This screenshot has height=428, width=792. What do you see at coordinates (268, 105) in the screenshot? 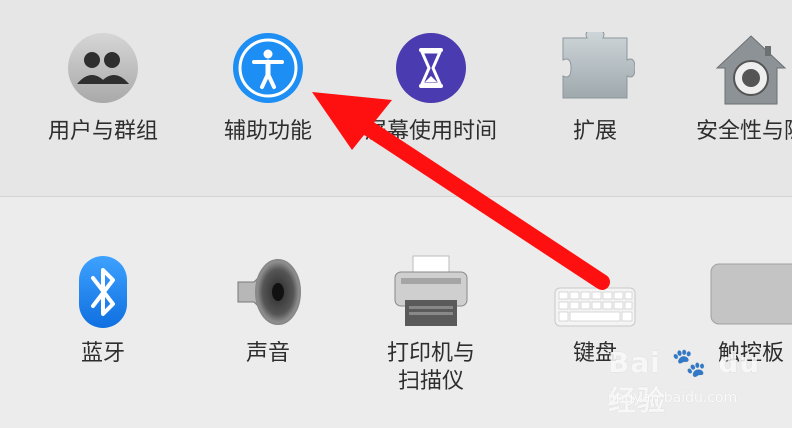
I see `pref-accessibility: 辅助功能` at bounding box center [268, 105].